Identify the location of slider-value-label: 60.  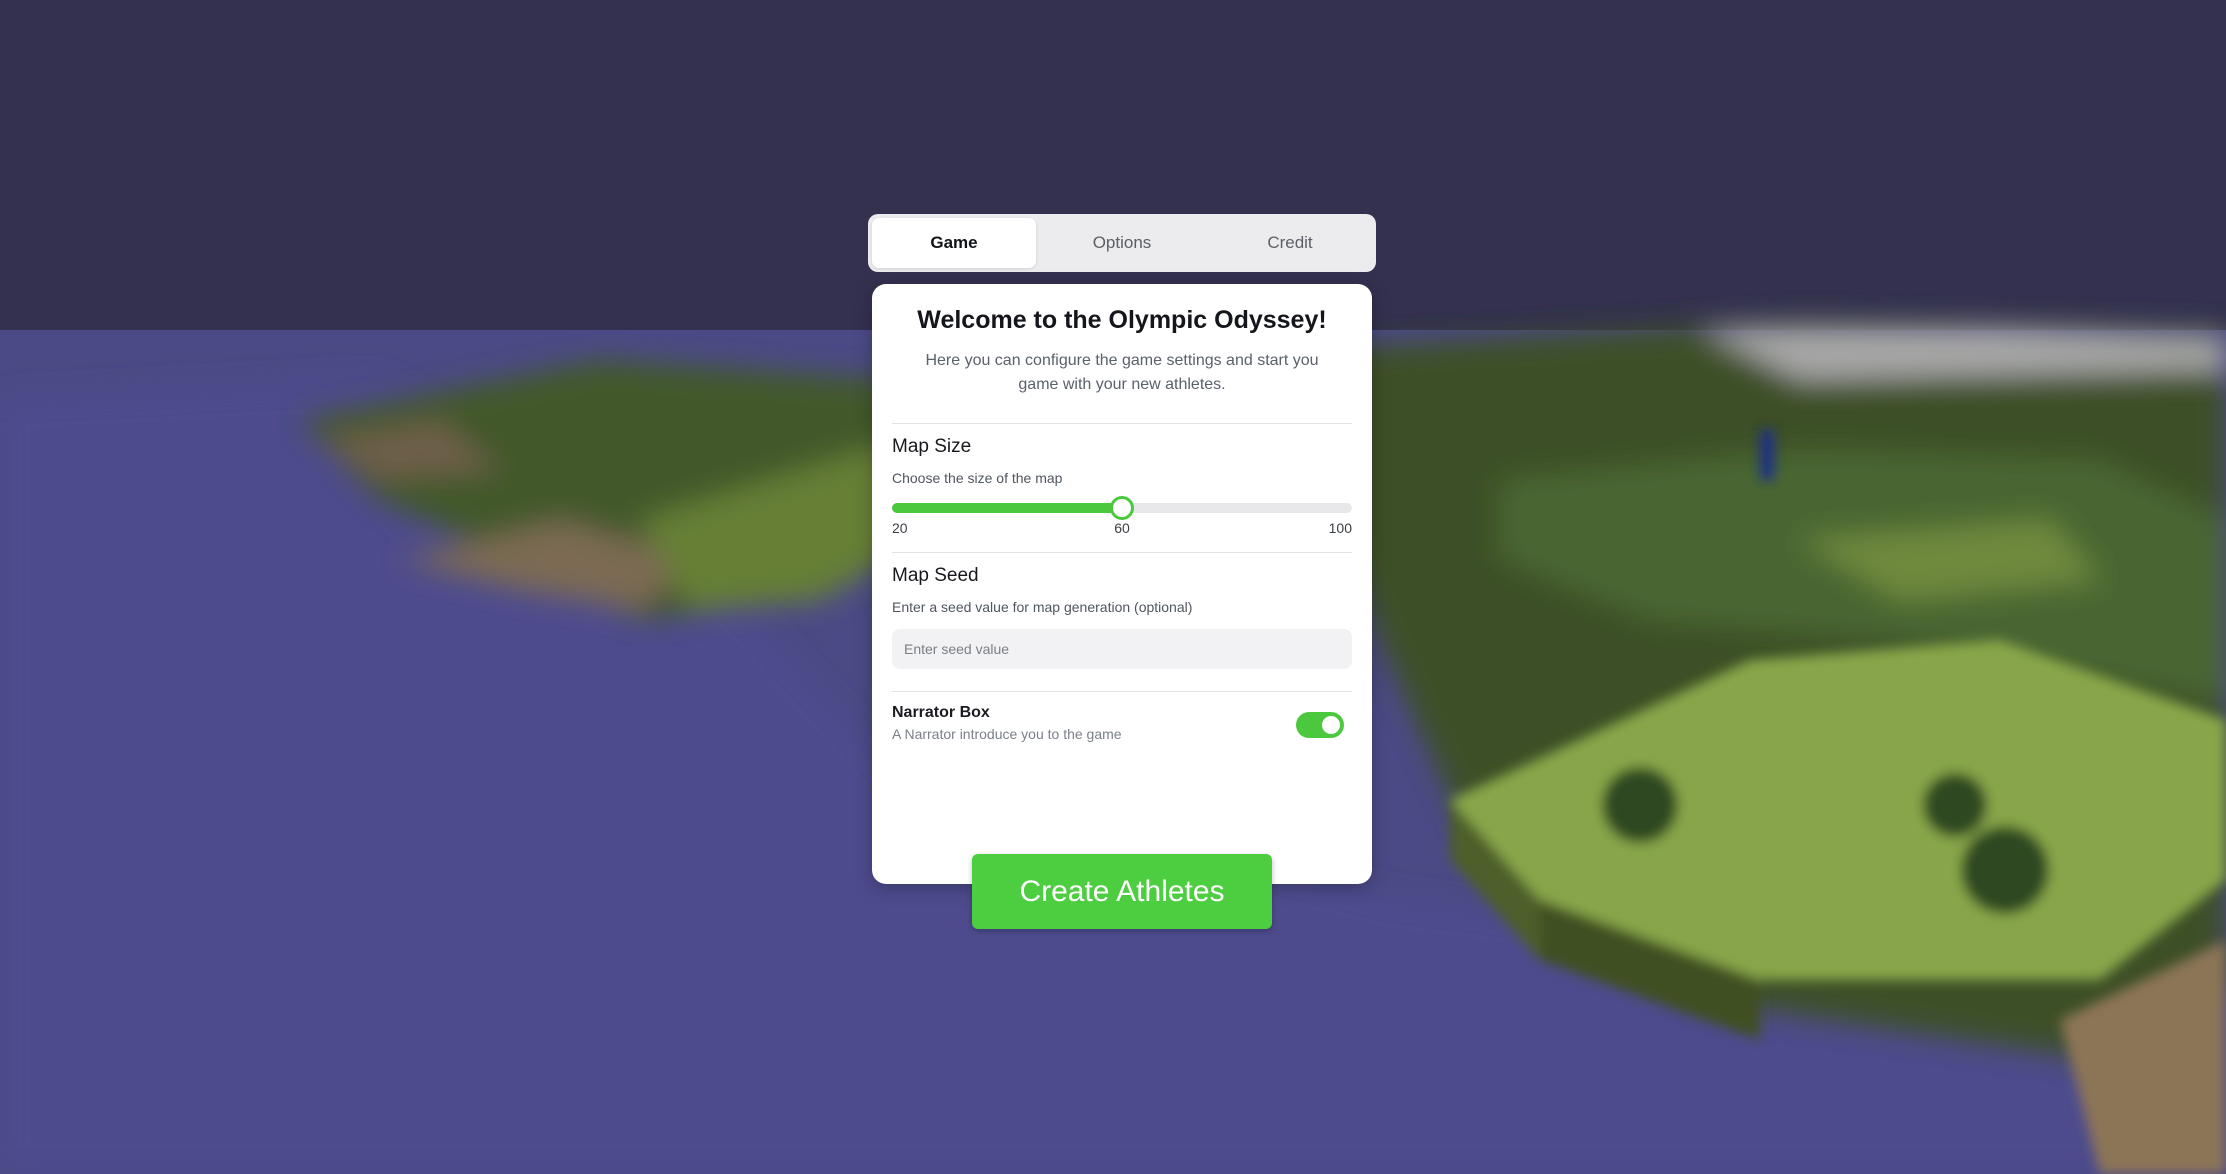
(1122, 528).